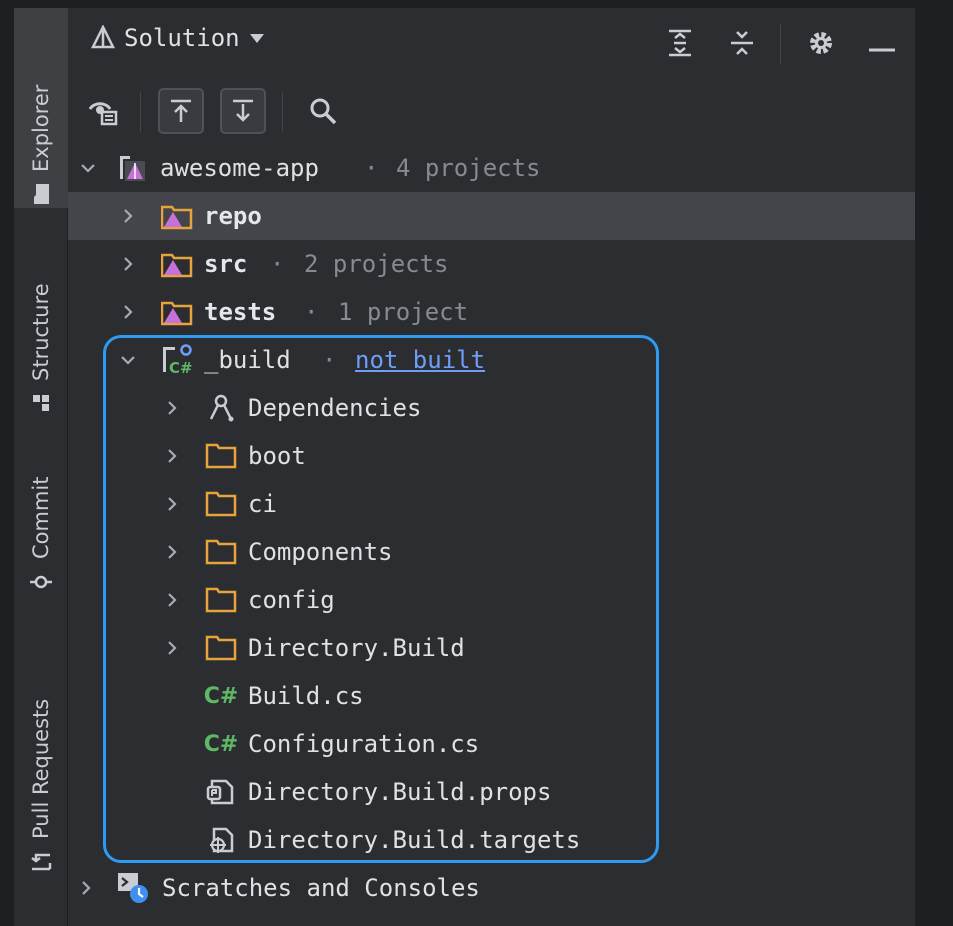 The height and width of the screenshot is (926, 953). I want to click on structure-icon, so click(41, 403).